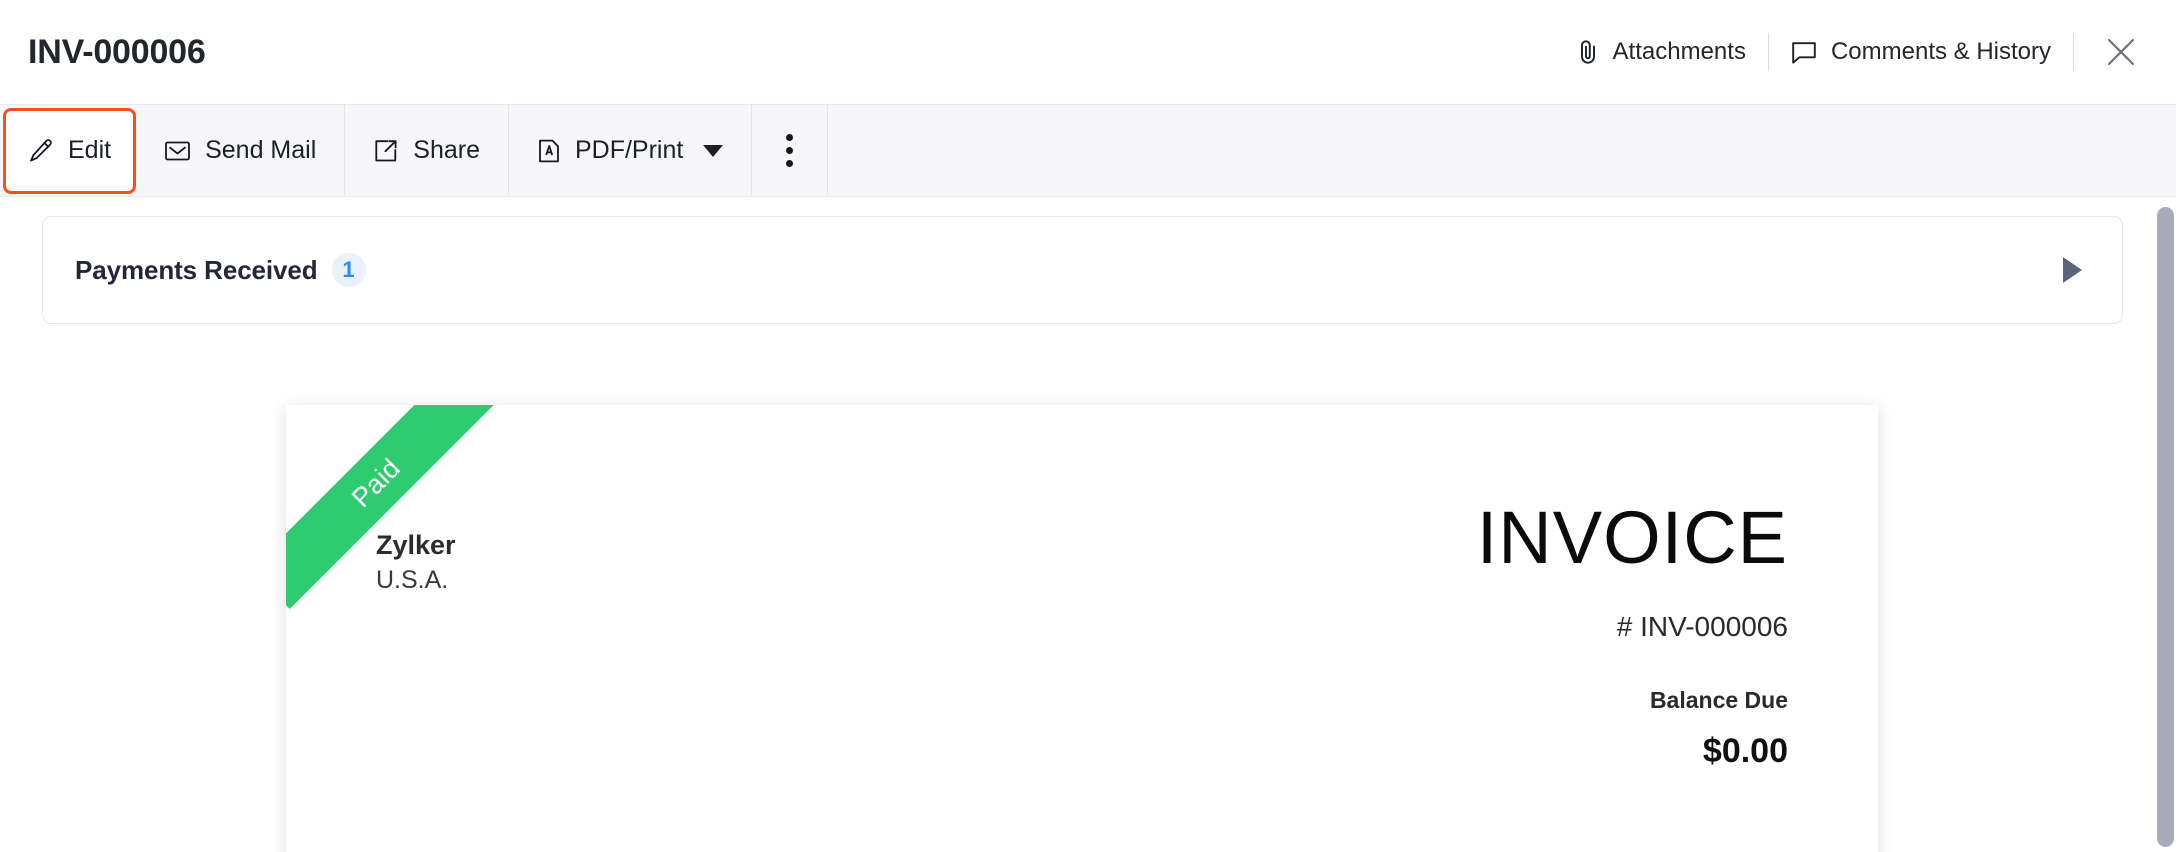  I want to click on kebab-menu-icon, so click(790, 150).